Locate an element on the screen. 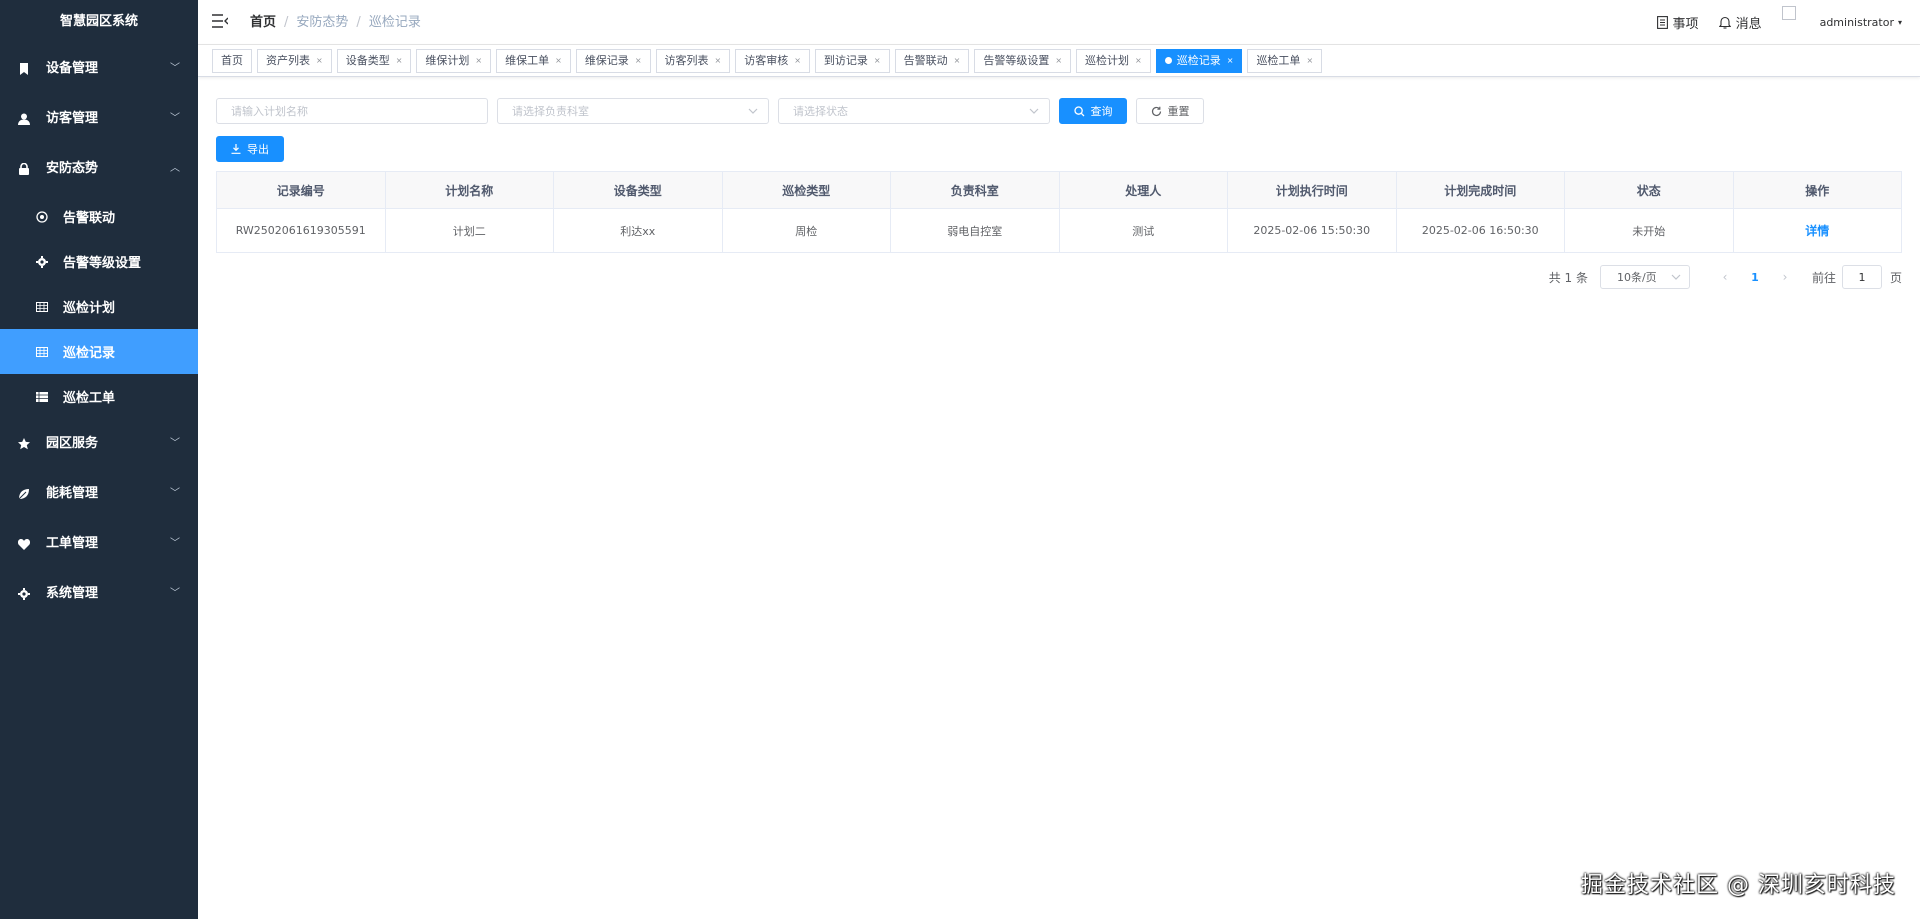 This screenshot has height=919, width=1920. column-header: 状态 is located at coordinates (1649, 190).